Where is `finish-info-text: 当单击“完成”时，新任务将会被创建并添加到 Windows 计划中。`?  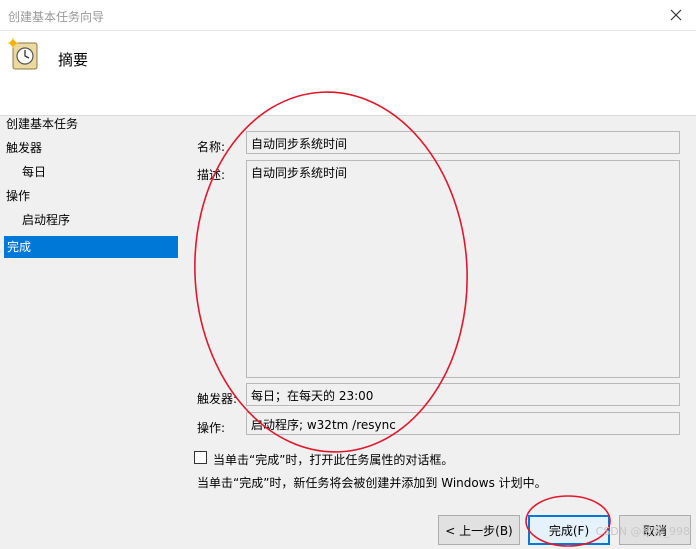
finish-info-text: 当单击“完成”时，新任务将会被创建并添加到 Windows 计划中。 is located at coordinates (372, 483).